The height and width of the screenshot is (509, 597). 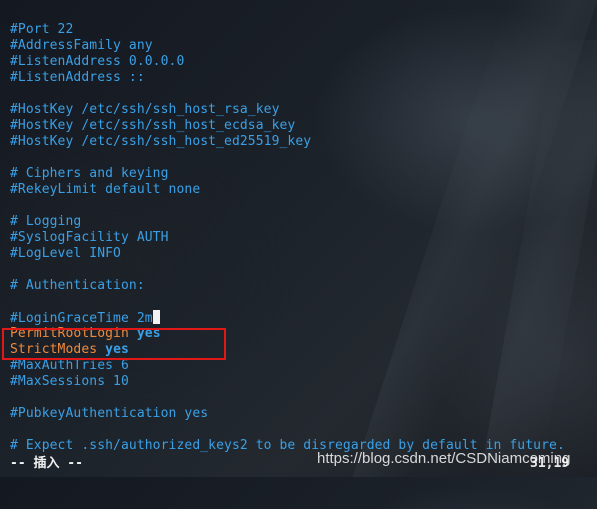 What do you see at coordinates (81, 45) in the screenshot?
I see `comment-text: #AddressFamily any` at bounding box center [81, 45].